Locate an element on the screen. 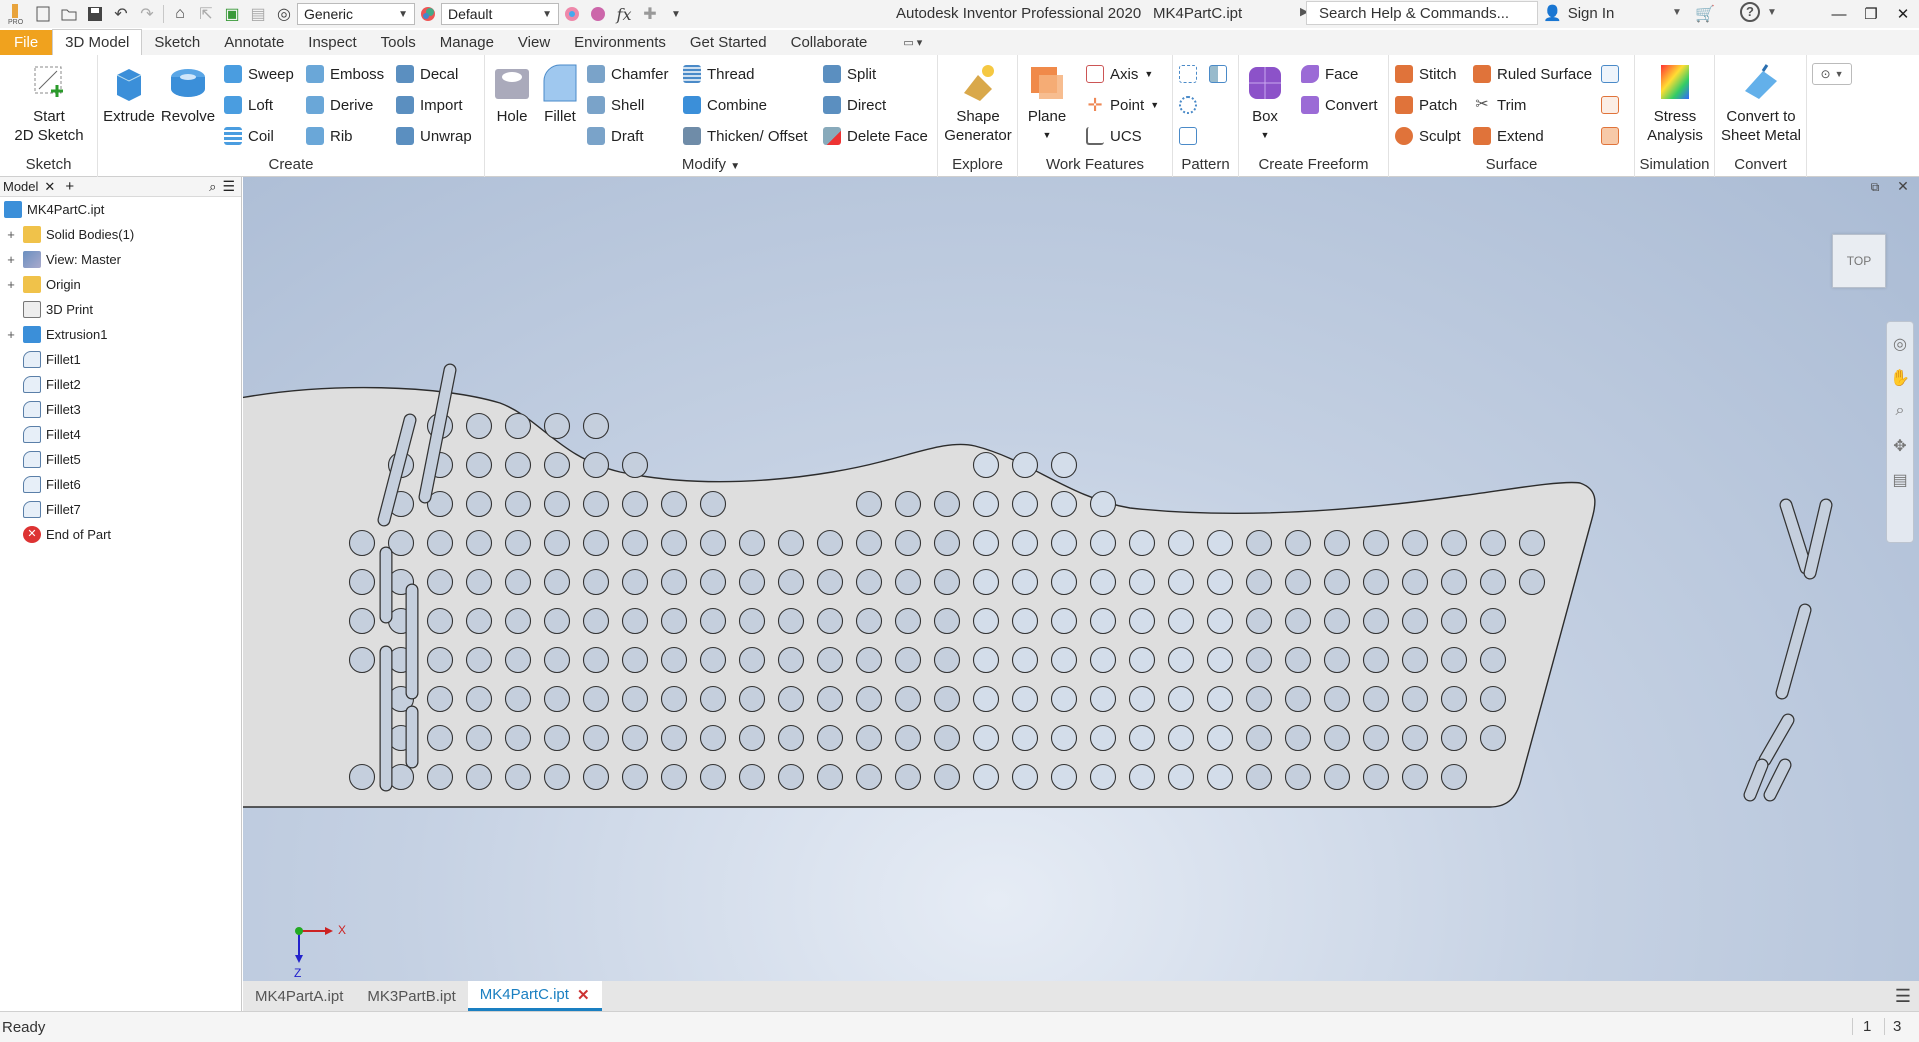 The height and width of the screenshot is (1042, 1919). trim-button: ✂ Trim is located at coordinates (1499, 105).